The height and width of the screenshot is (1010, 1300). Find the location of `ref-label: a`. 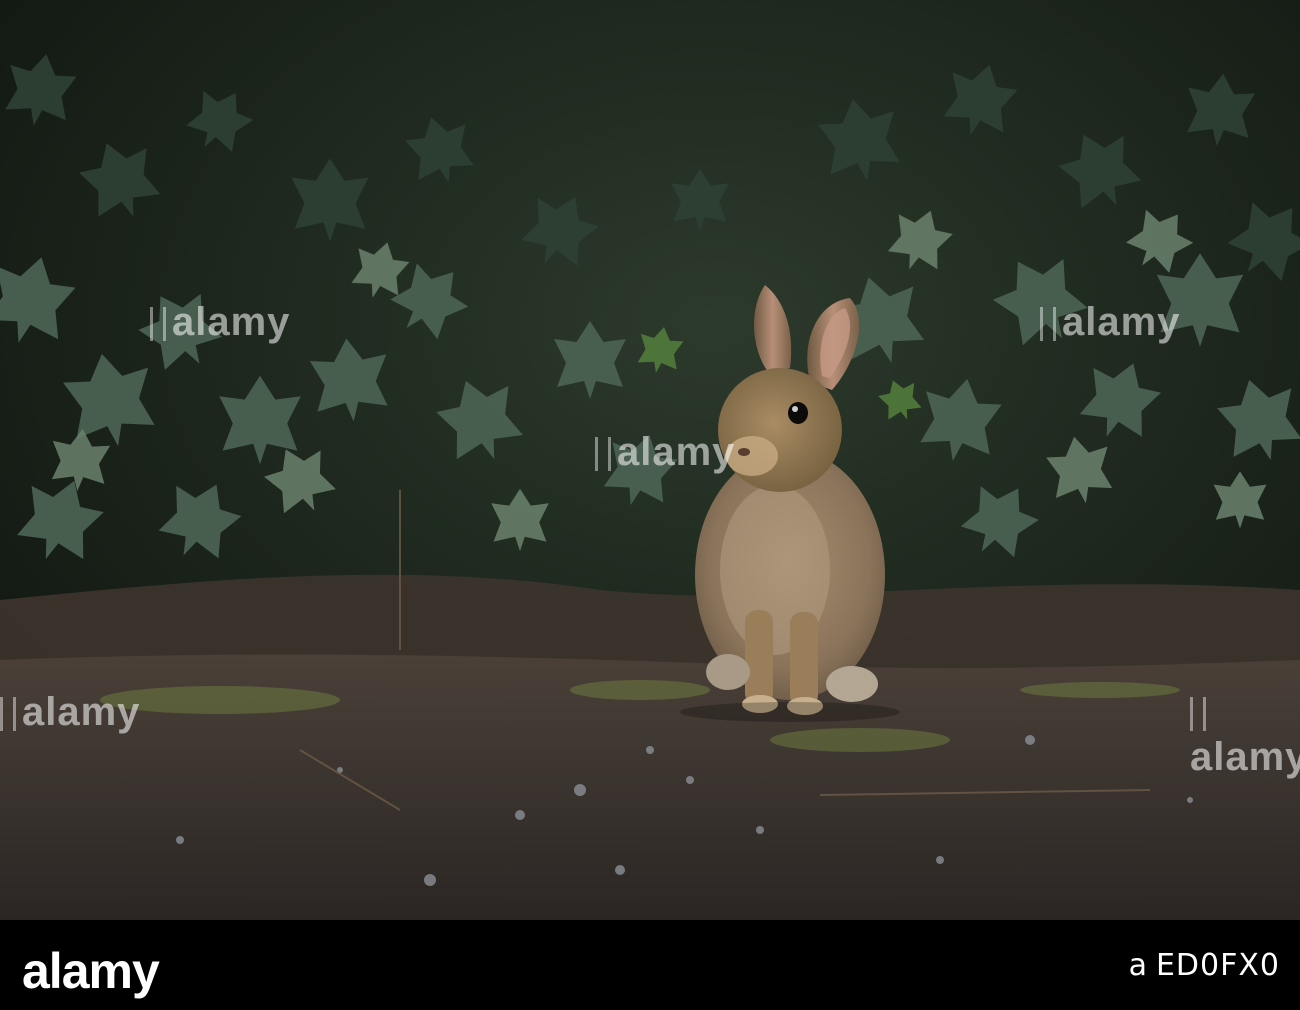

ref-label: a is located at coordinates (1138, 965).